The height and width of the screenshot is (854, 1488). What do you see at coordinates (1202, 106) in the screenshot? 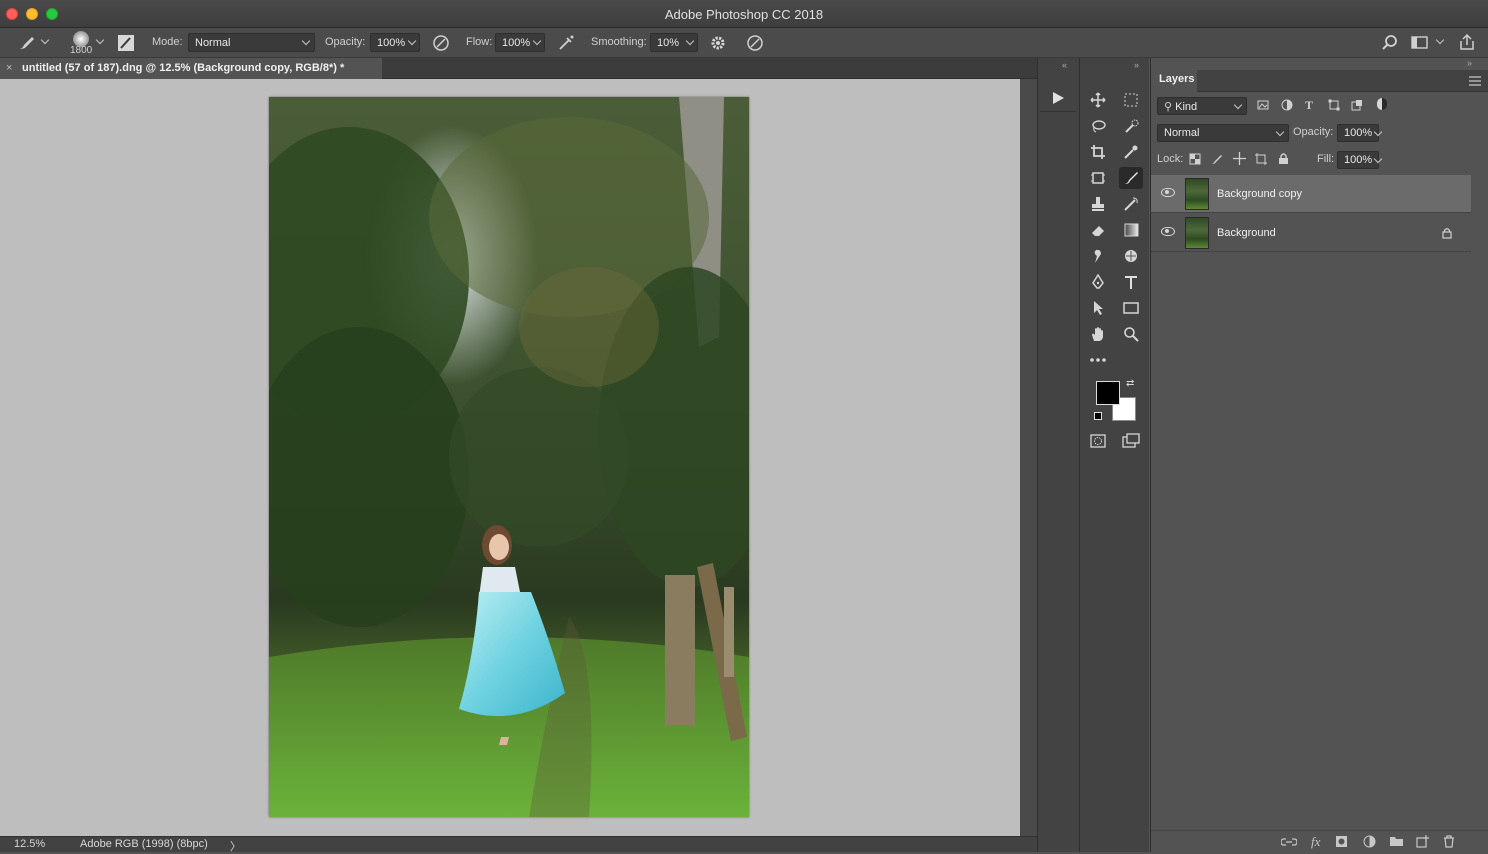
I see `layer-filter-select: ⚲ Kind` at bounding box center [1202, 106].